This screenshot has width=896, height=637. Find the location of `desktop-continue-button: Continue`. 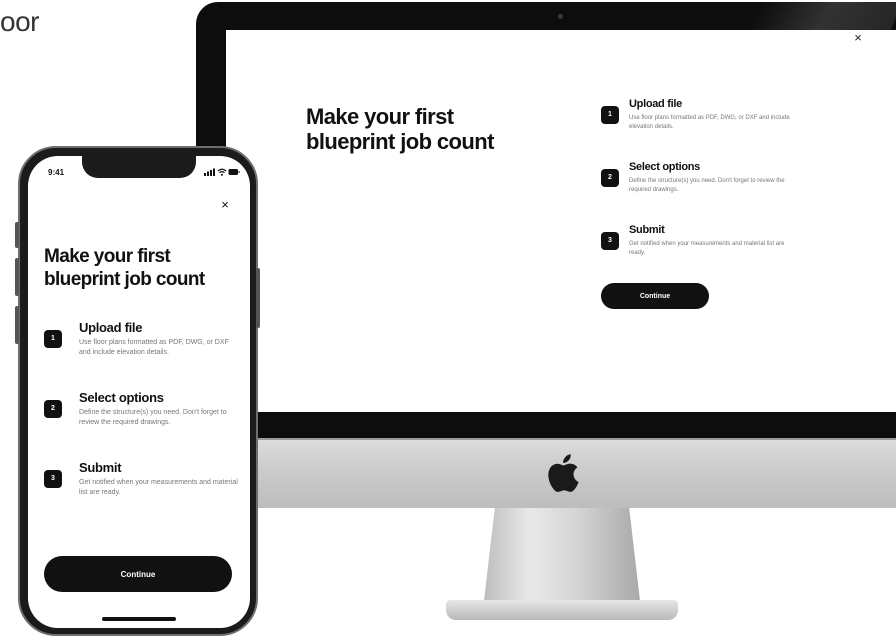

desktop-continue-button: Continue is located at coordinates (655, 296).